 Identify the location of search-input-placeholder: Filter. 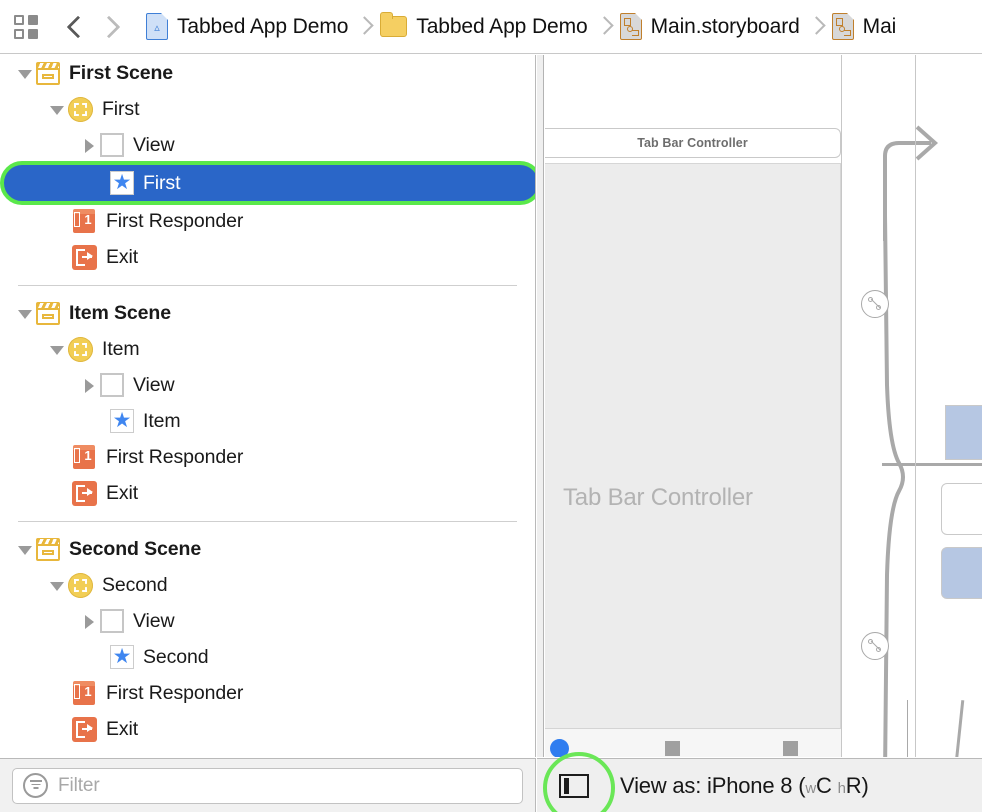
(79, 785).